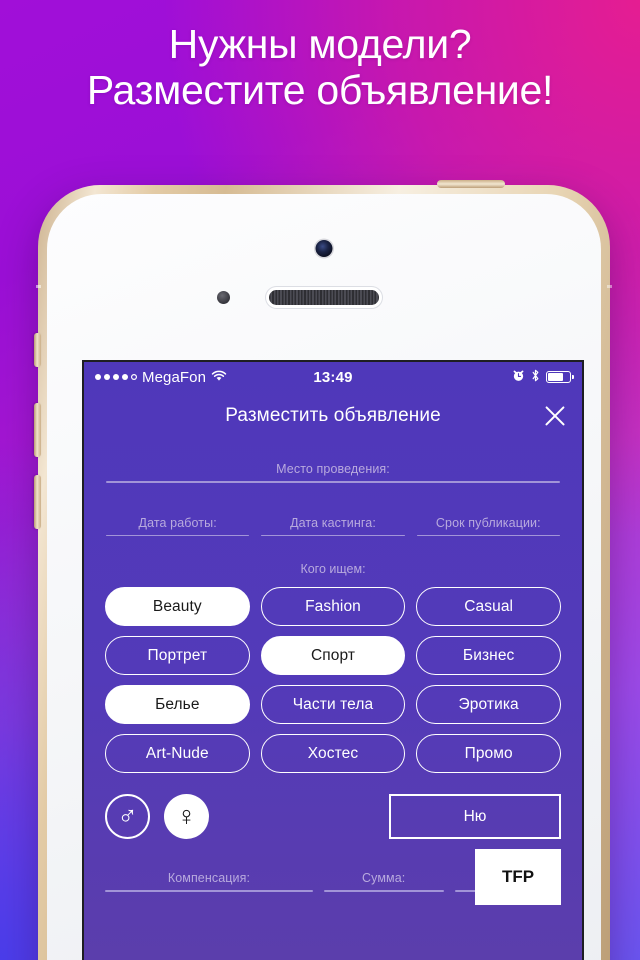 This screenshot has height=960, width=640. Describe the element at coordinates (333, 469) in the screenshot. I see `venue-label: Место проведения:` at that location.